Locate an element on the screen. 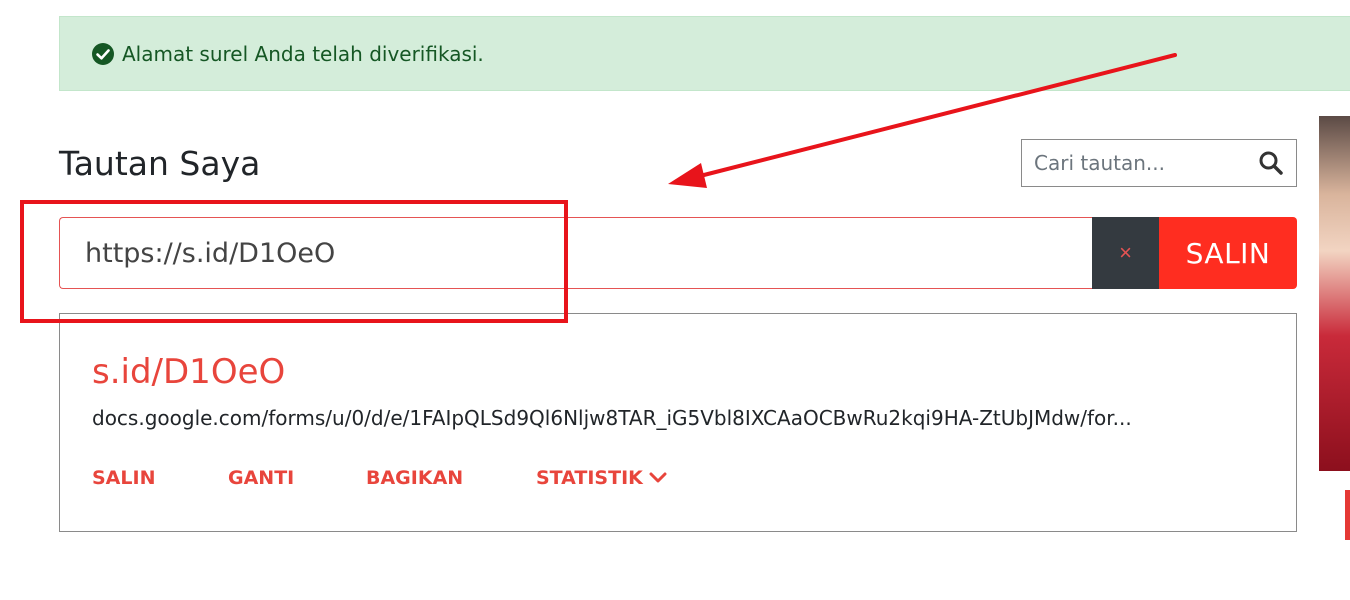 This screenshot has width=1350, height=600. link-actions: SALIN GANTI BAGIKAN STATISTIK is located at coordinates (379, 478).